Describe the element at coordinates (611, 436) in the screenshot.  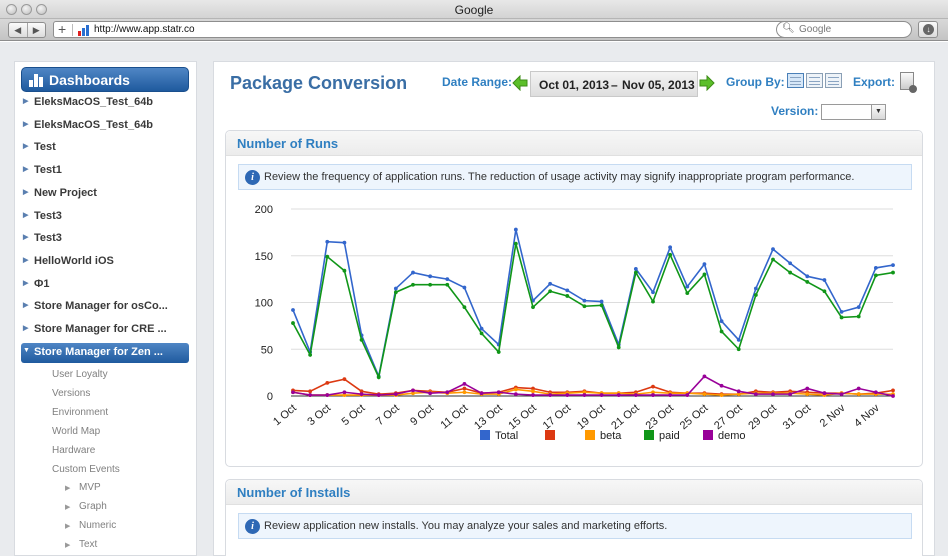
I see `legend-label: beta` at that location.